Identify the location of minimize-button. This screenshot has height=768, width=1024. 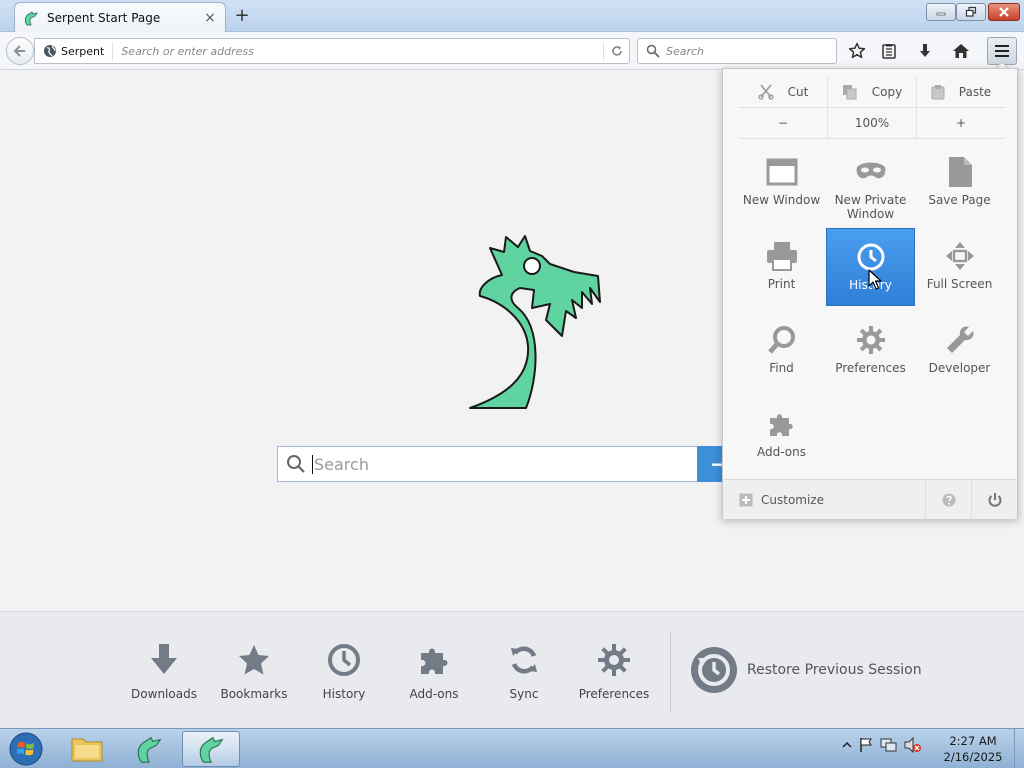
(941, 12).